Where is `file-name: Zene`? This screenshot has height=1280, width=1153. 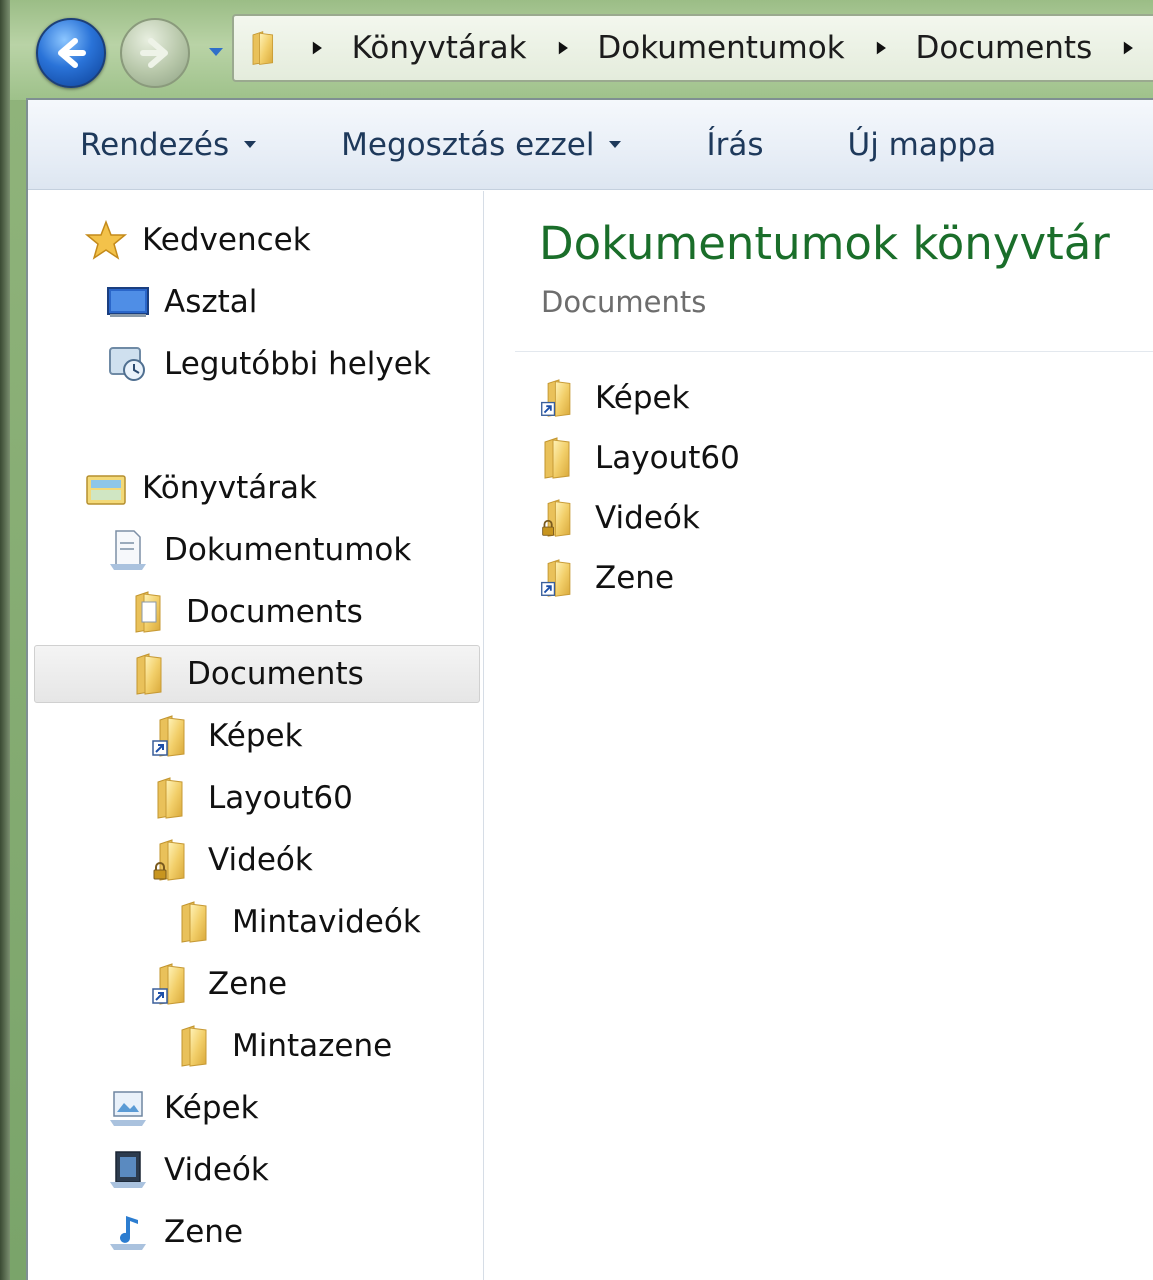 file-name: Zene is located at coordinates (635, 578).